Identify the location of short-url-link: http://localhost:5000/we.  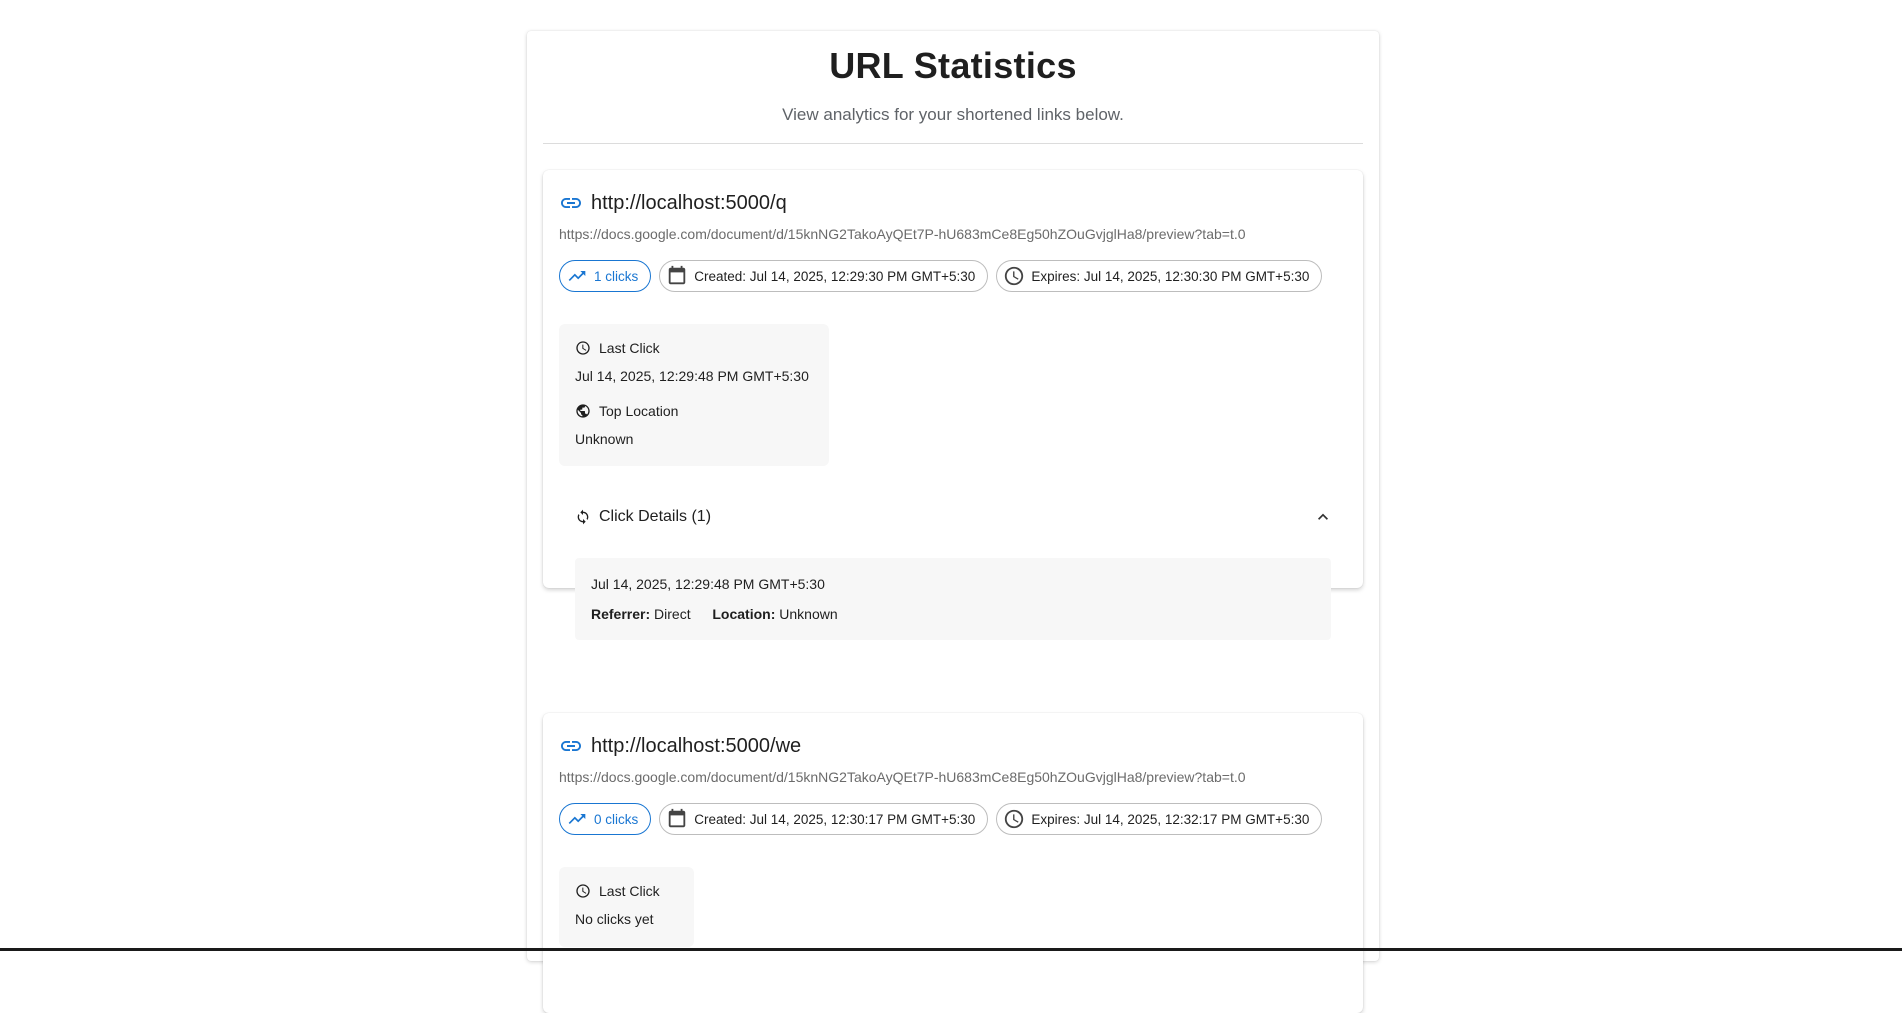
(696, 746).